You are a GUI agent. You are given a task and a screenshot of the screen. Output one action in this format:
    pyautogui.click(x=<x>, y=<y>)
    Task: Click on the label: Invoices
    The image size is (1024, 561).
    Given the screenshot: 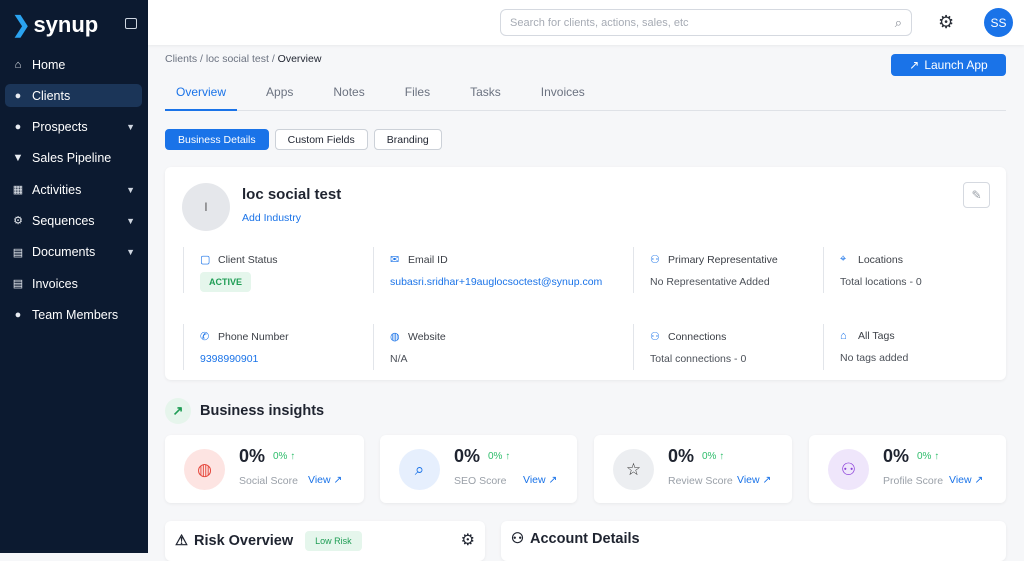 What is the action you would take?
    pyautogui.click(x=55, y=283)
    